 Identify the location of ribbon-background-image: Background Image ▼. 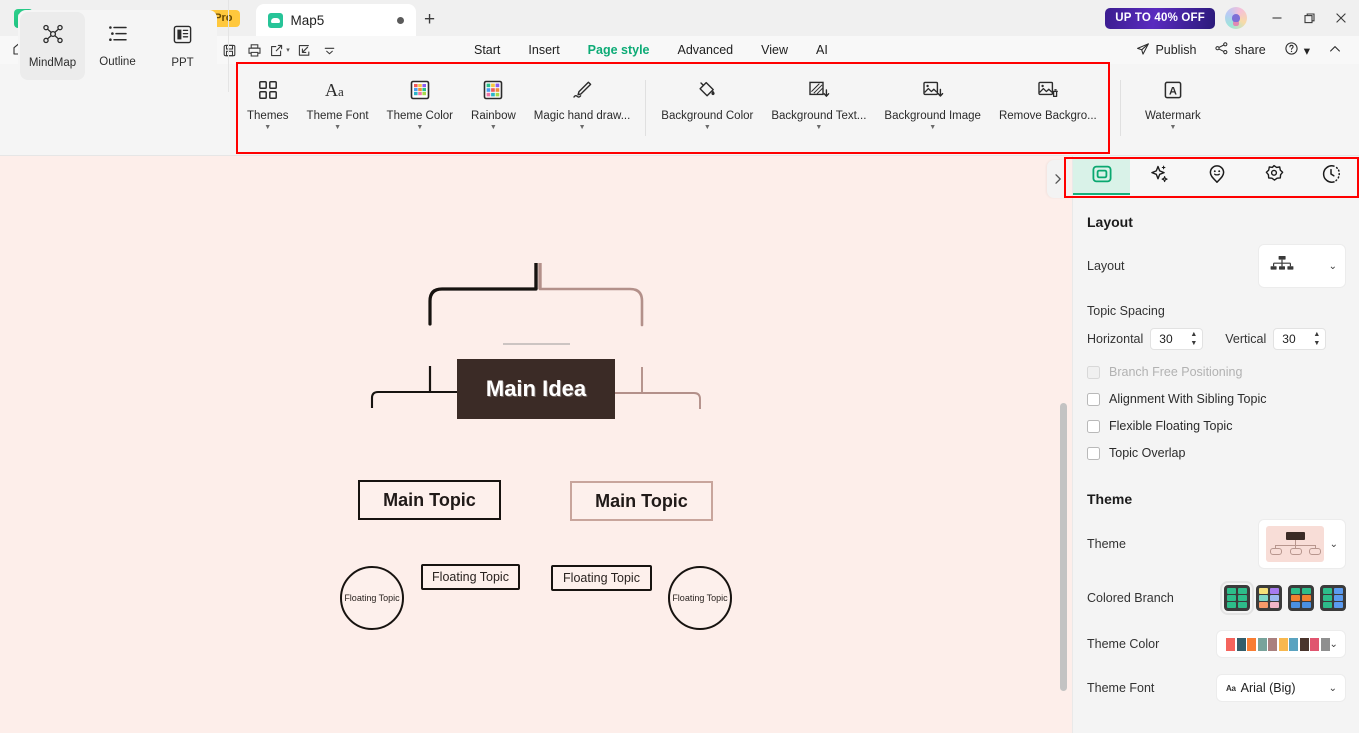
(932, 104).